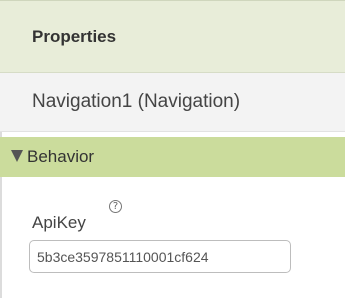 This screenshot has width=345, height=298. Describe the element at coordinates (61, 156) in the screenshot. I see `behavior-section-label: Behavior` at that location.